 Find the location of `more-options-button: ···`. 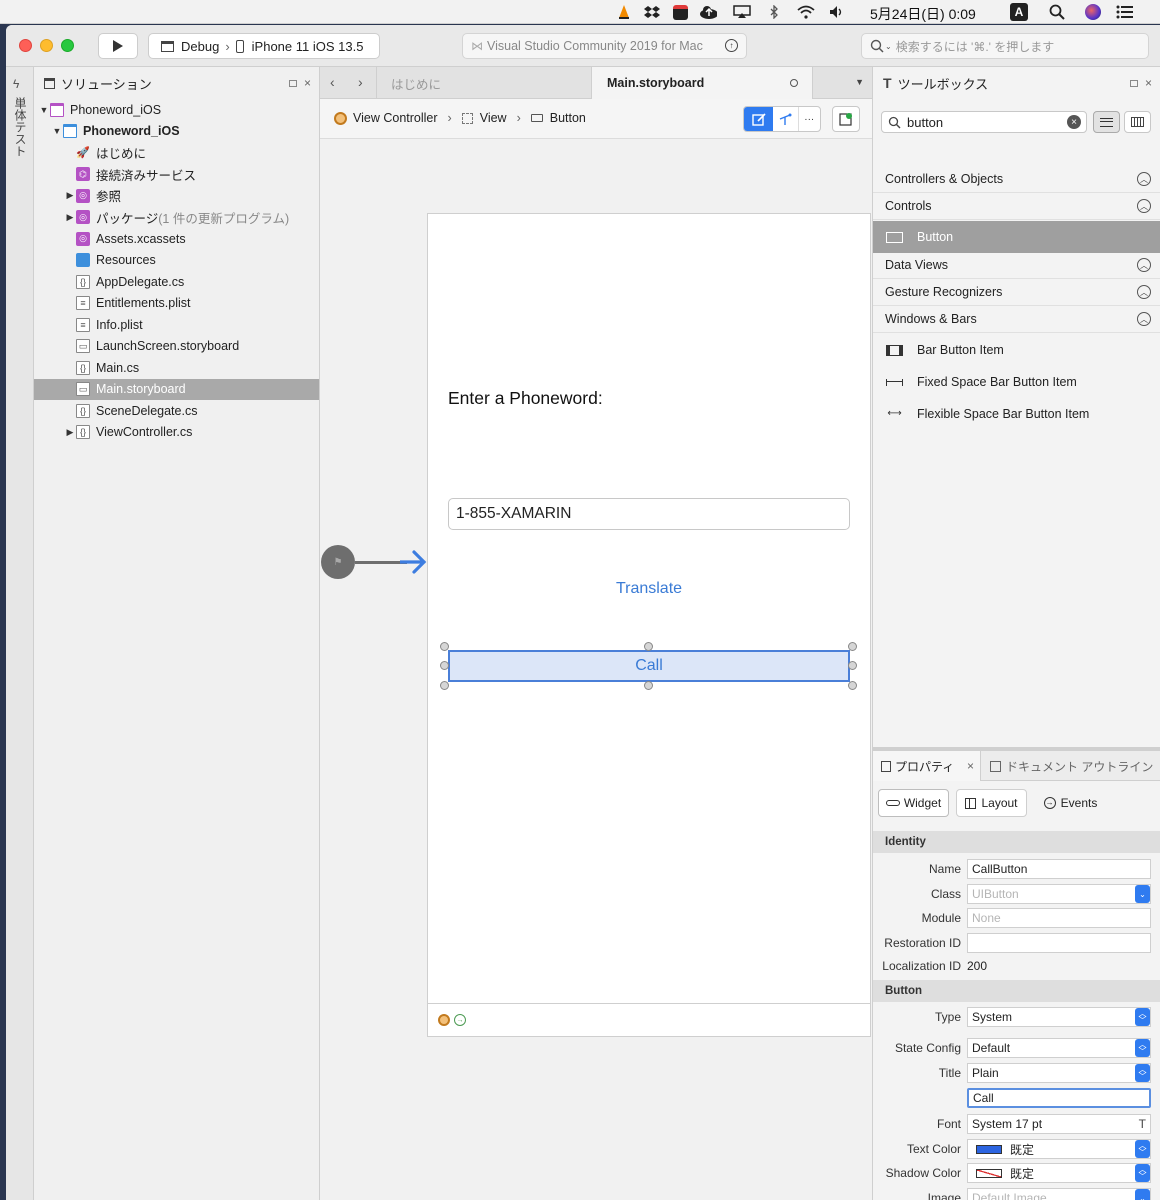

more-options-button: ··· is located at coordinates (809, 119).